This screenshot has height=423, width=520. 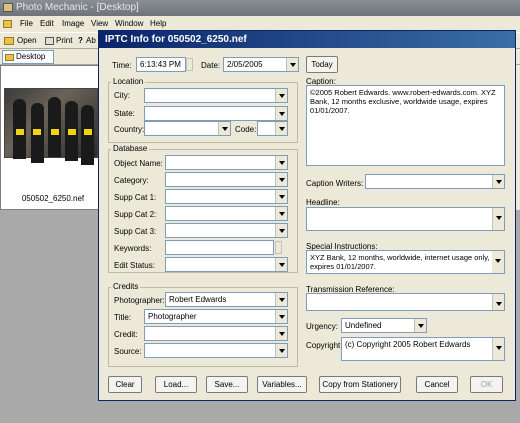 What do you see at coordinates (435, 181) in the screenshot?
I see `caption-writers-combo` at bounding box center [435, 181].